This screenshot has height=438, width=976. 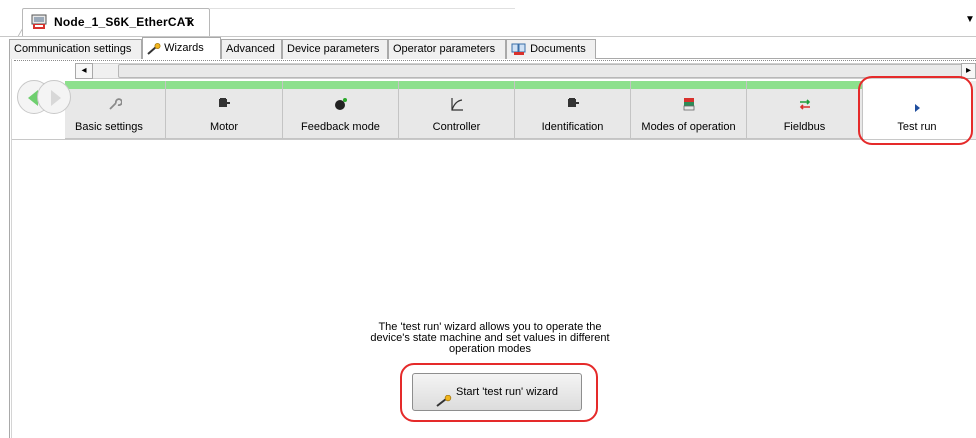 I want to click on controller-icon, so click(x=456, y=104).